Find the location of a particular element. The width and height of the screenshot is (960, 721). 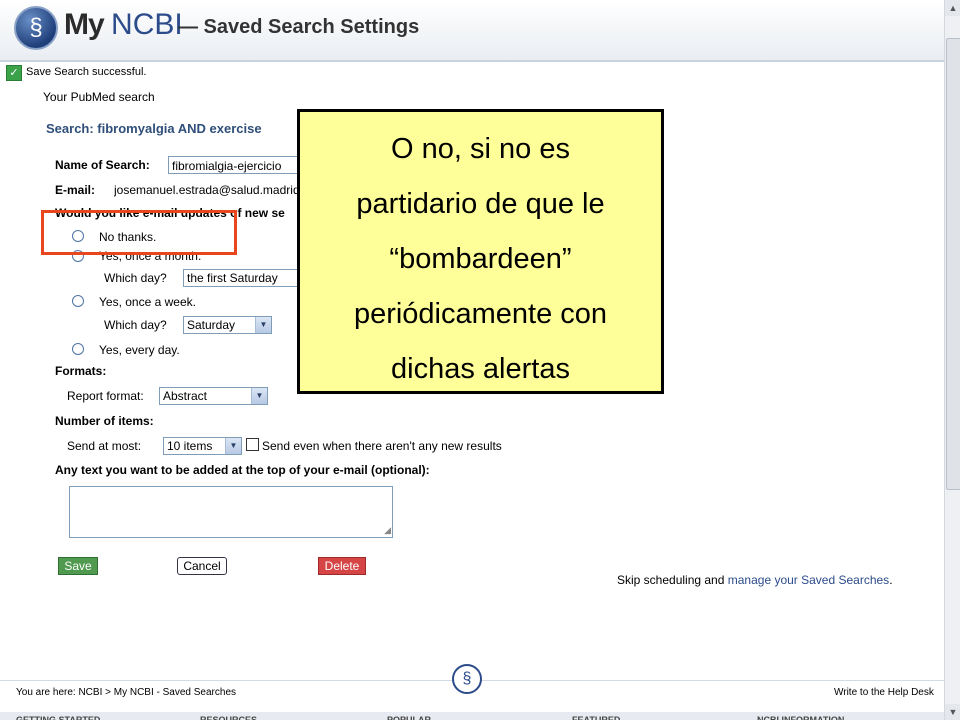

number-items-label: Number of items: is located at coordinates (104, 421).